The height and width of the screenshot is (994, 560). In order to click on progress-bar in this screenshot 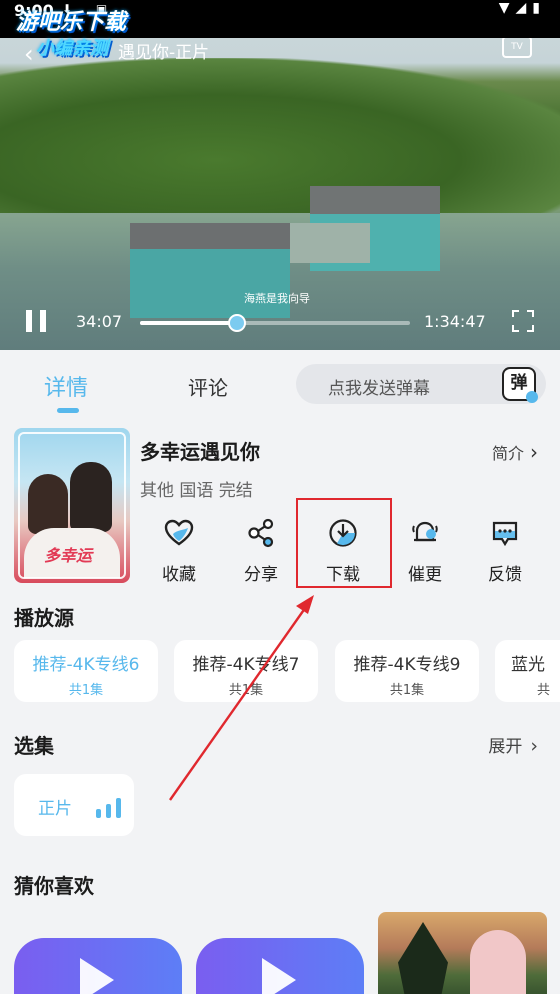, I will do `click(275, 323)`.